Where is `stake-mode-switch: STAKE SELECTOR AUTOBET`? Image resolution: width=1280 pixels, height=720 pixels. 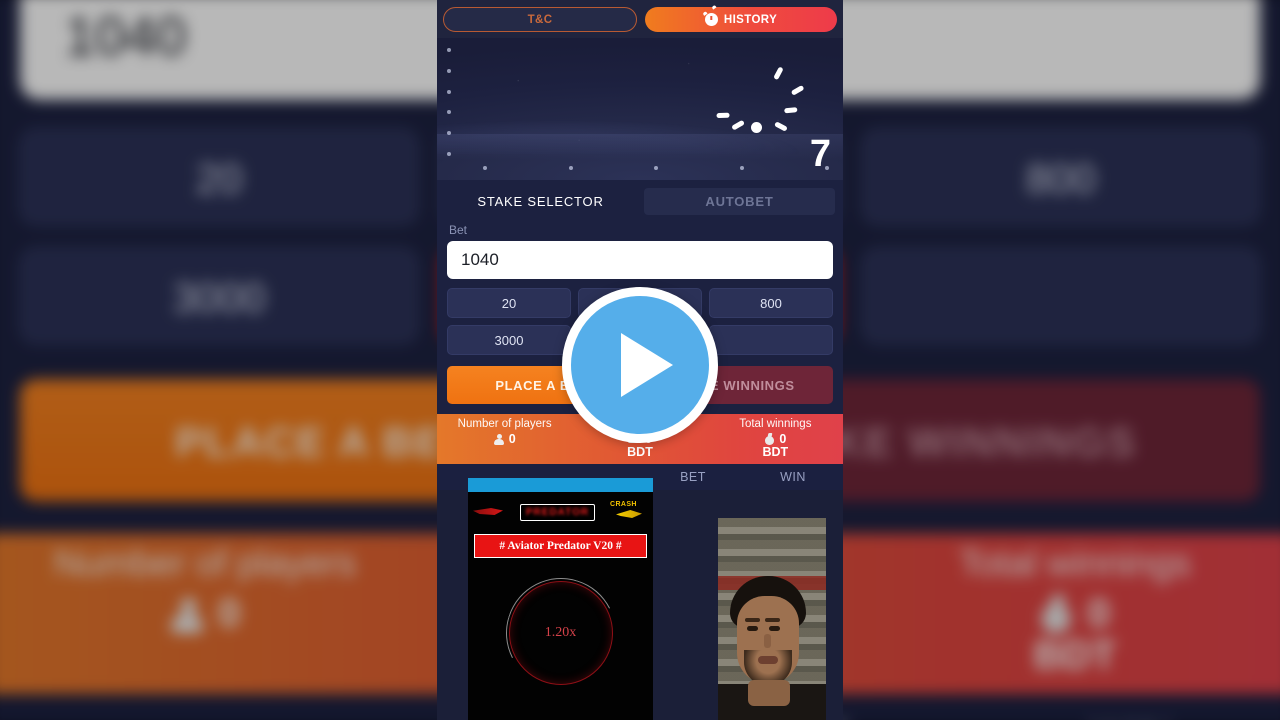 stake-mode-switch: STAKE SELECTOR AUTOBET is located at coordinates (640, 200).